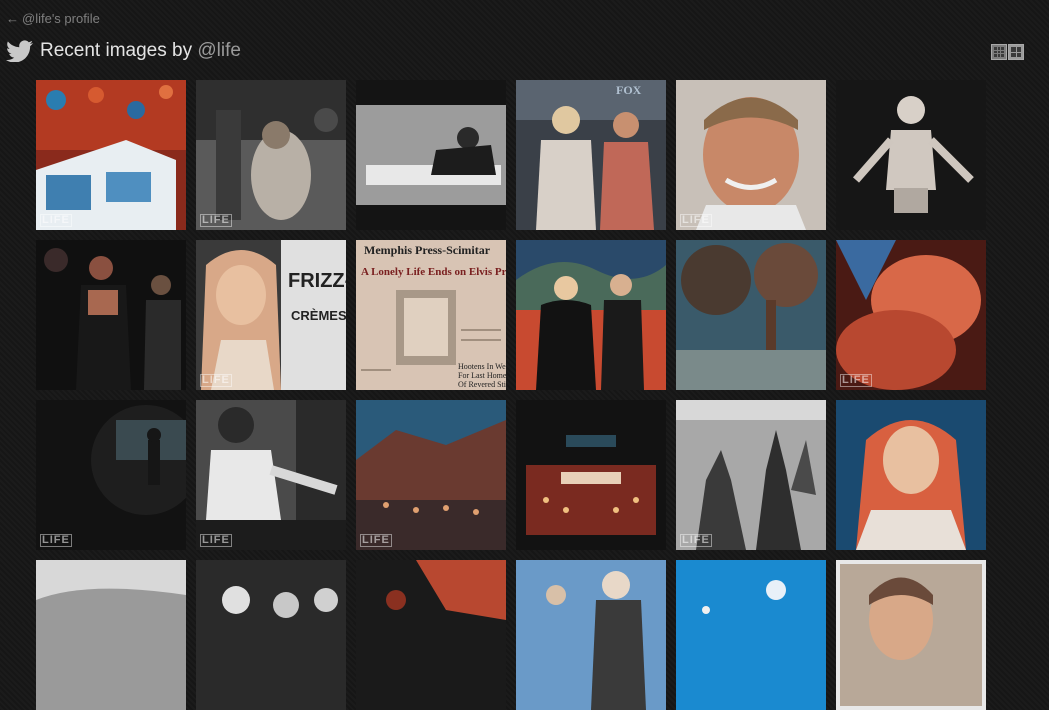 The width and height of the screenshot is (1049, 710). Describe the element at coordinates (482, 375) in the screenshot. I see `newspaper-subhead: For Last Homeland` at that location.